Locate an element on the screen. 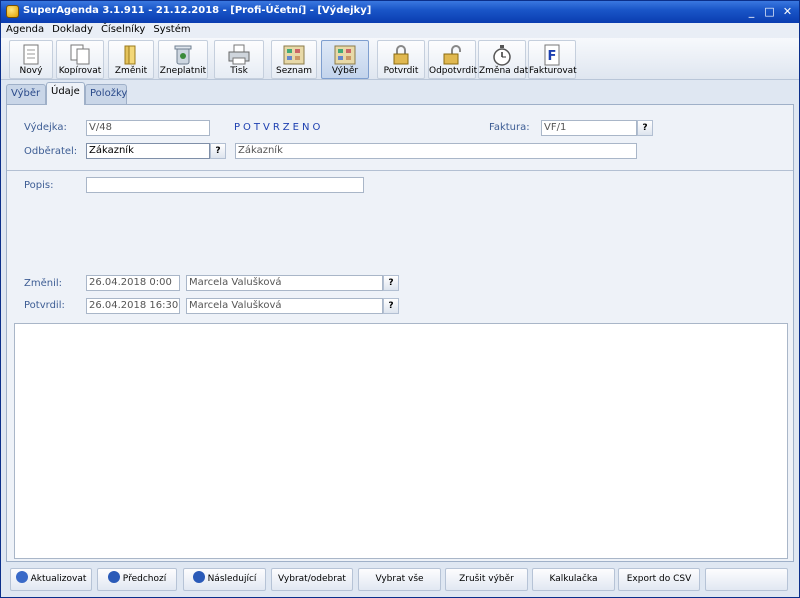 This screenshot has width=800, height=598. vydejka-label: Výdejka: is located at coordinates (45, 127).